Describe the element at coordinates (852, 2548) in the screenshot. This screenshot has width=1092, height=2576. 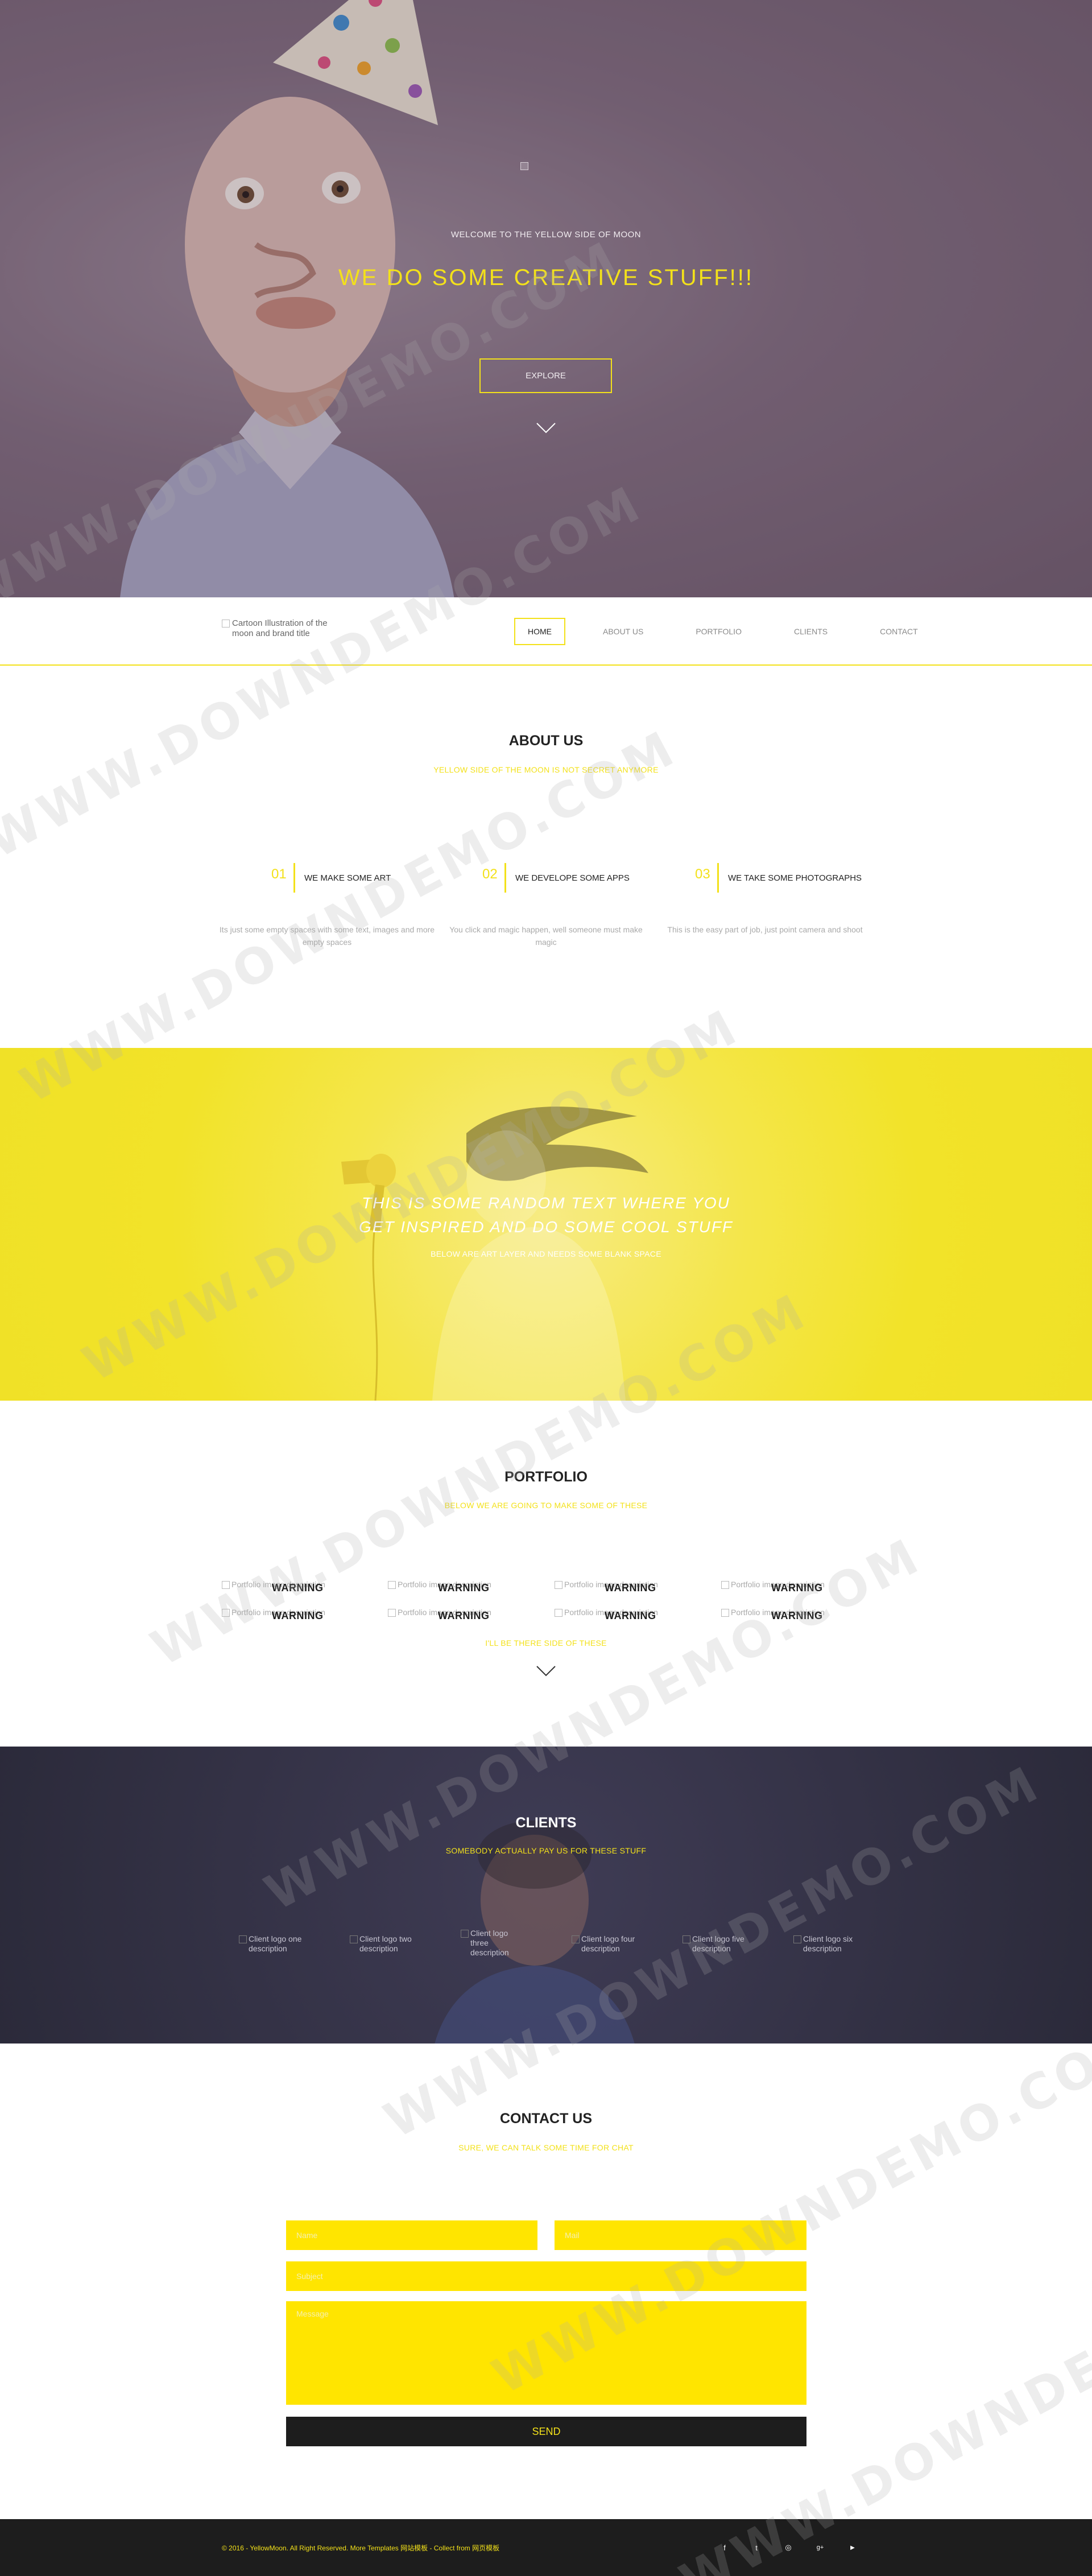
I see `youtube-icon: ▶` at that location.